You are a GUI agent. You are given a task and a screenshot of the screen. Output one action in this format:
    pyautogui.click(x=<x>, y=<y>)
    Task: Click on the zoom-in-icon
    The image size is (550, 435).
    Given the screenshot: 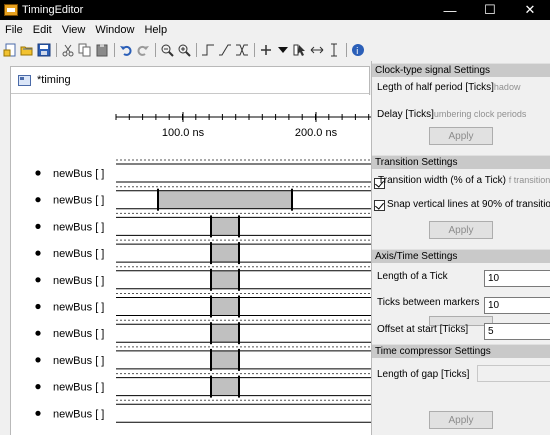 What is the action you would take?
    pyautogui.click(x=184, y=50)
    